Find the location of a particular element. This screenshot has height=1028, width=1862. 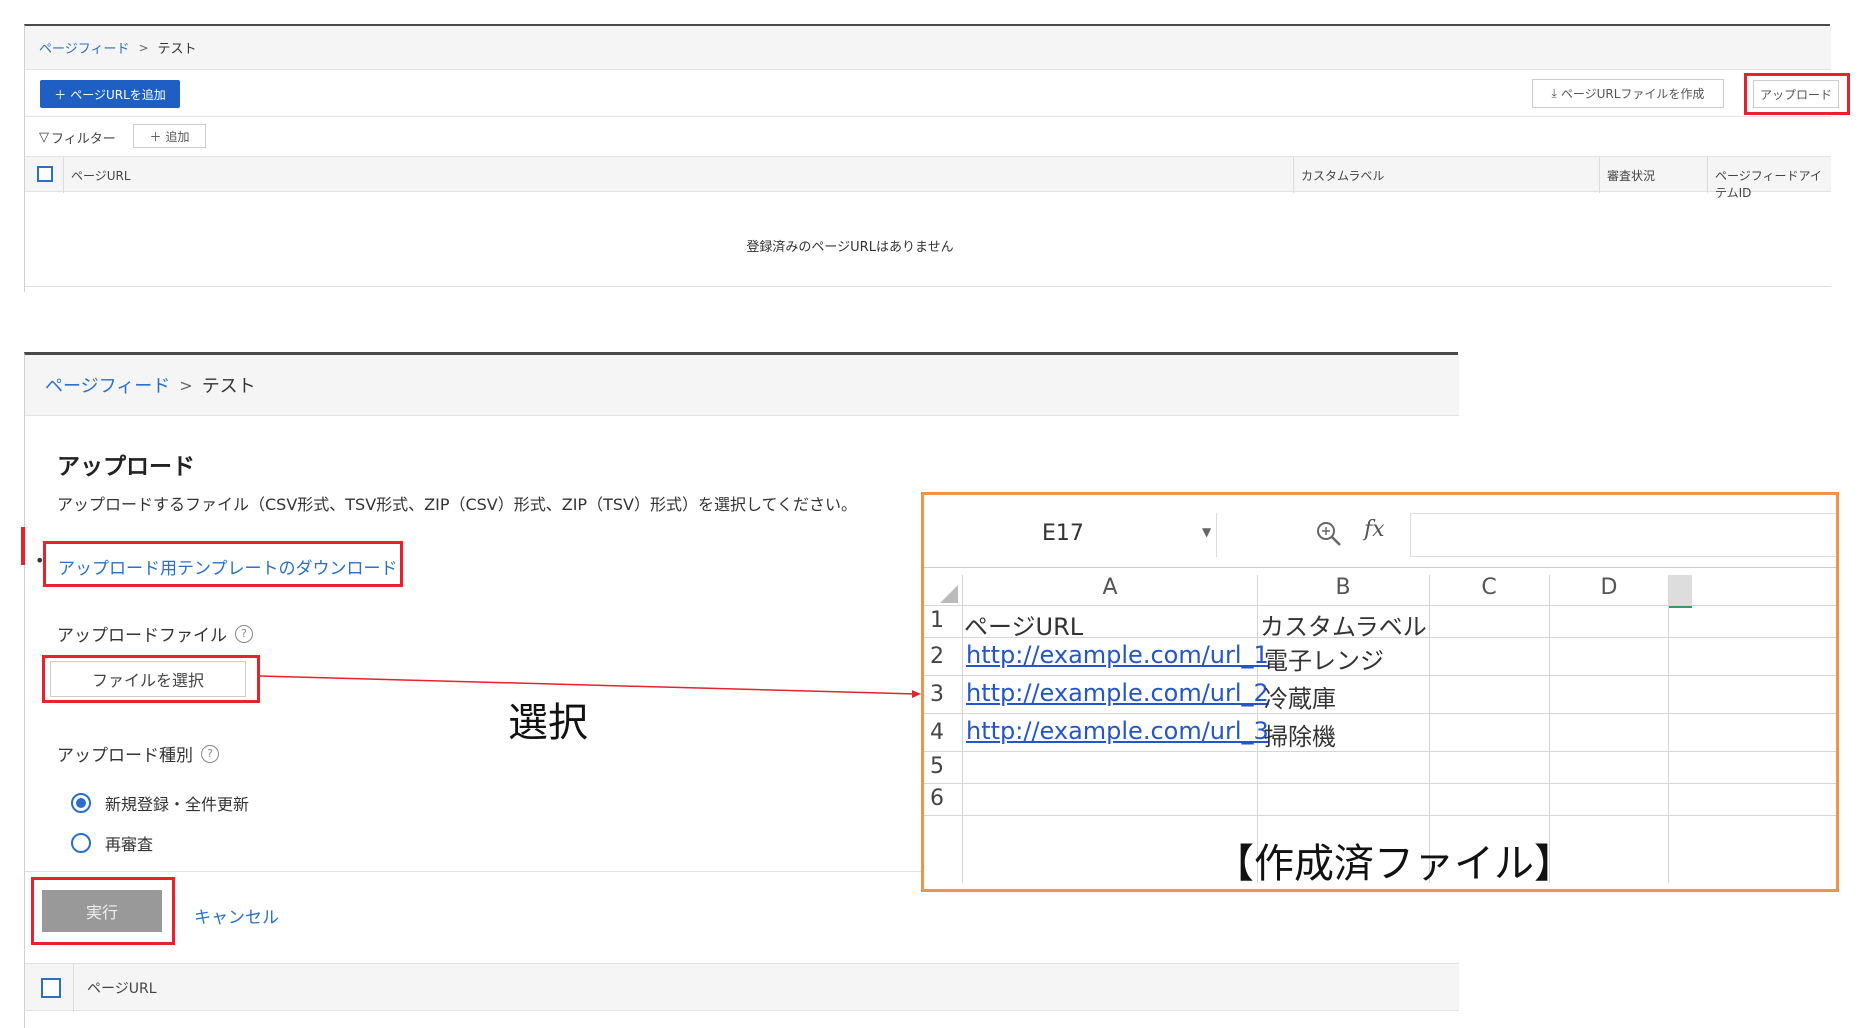

cell-a3-link: http://example.com/url_2 is located at coordinates (1117, 693).